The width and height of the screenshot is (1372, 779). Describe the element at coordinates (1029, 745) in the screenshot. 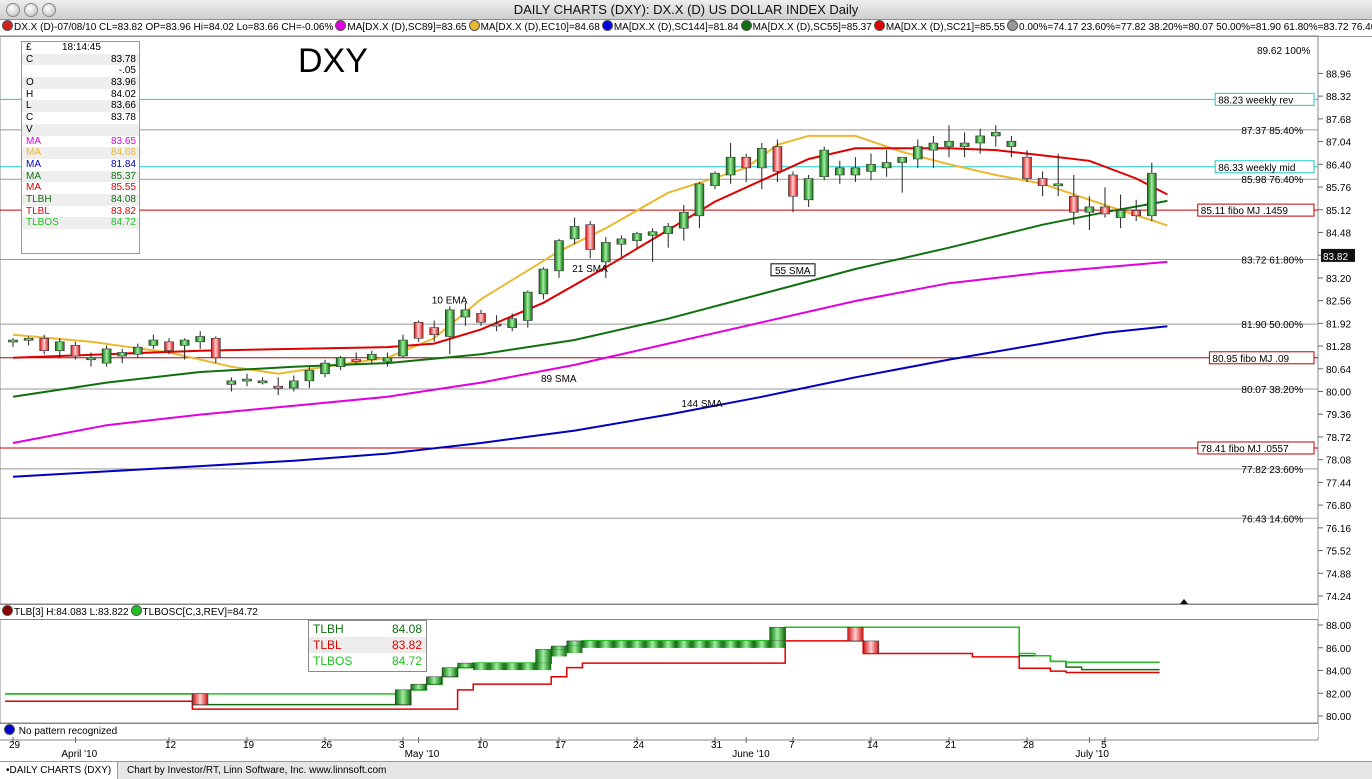

I see `time-axis-label: 28` at that location.